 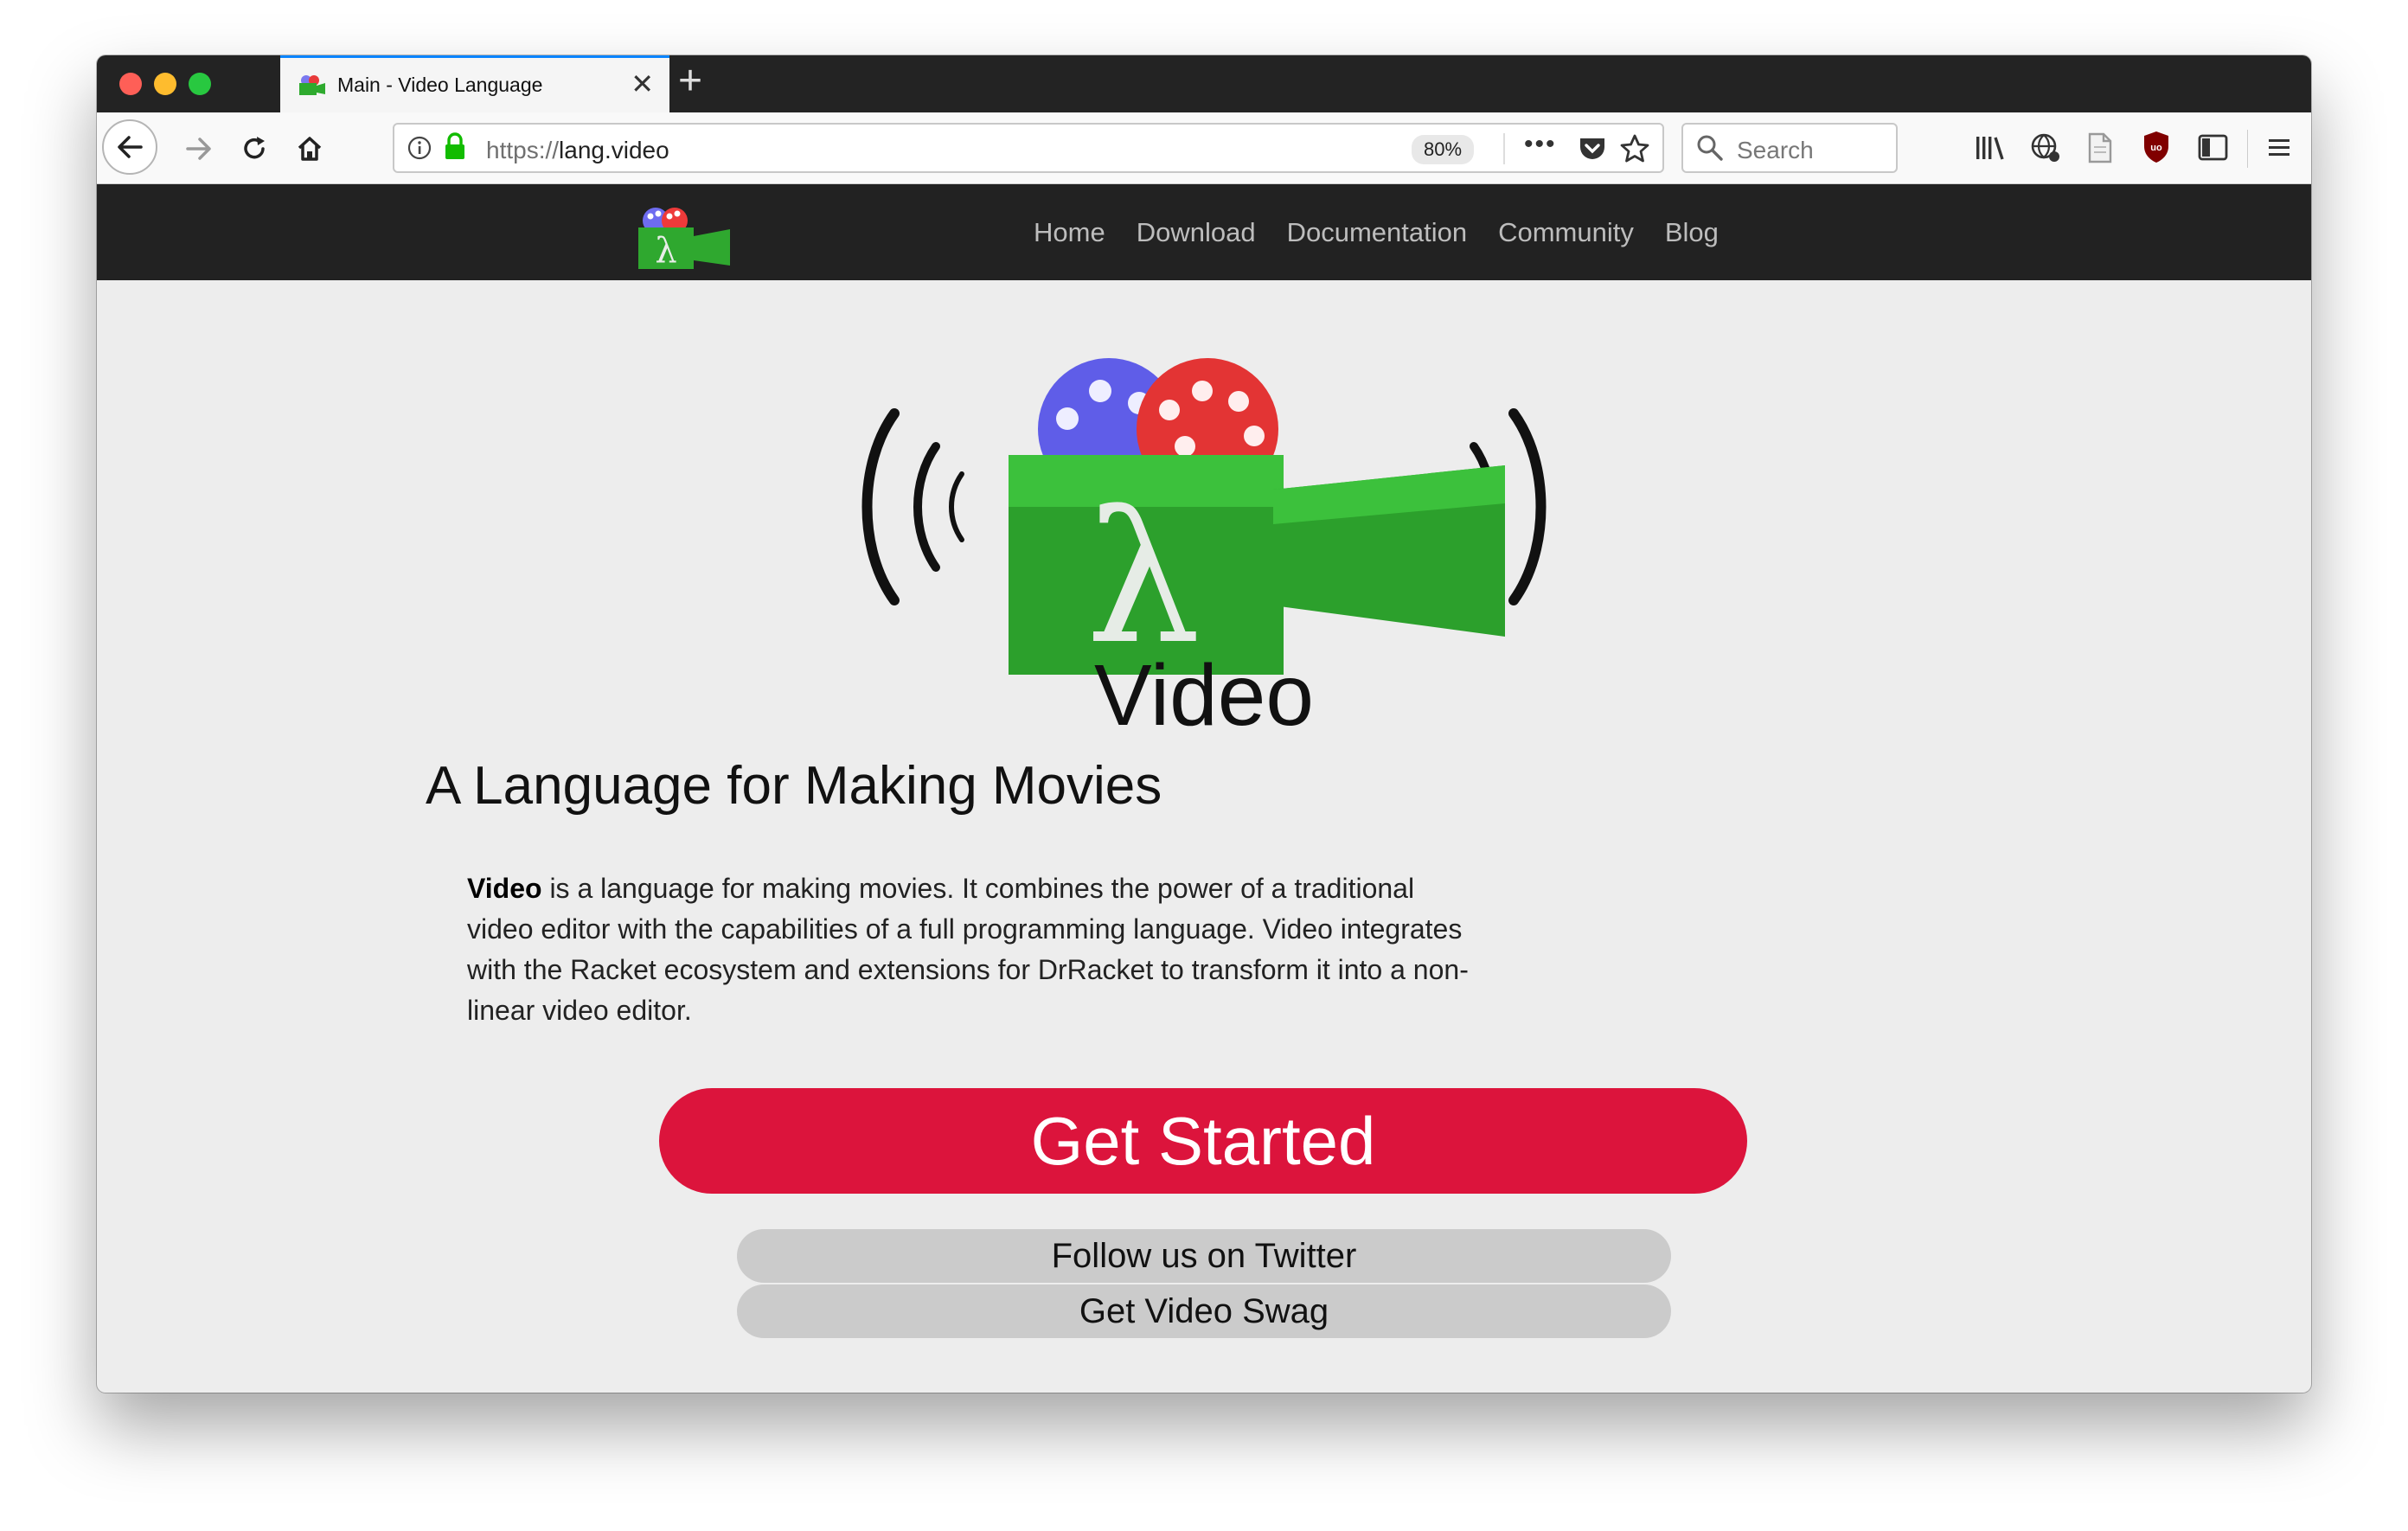 What do you see at coordinates (2100, 147) in the screenshot?
I see `document-icon` at bounding box center [2100, 147].